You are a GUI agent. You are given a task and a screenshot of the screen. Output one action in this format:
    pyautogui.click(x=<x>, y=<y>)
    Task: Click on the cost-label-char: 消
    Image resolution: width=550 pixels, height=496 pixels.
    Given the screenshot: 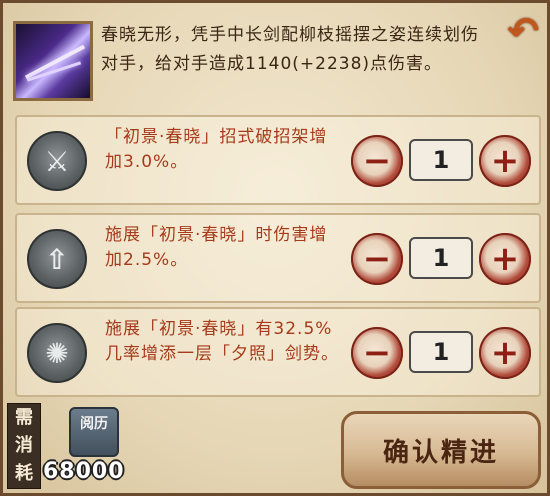 What is the action you would take?
    pyautogui.click(x=24, y=445)
    